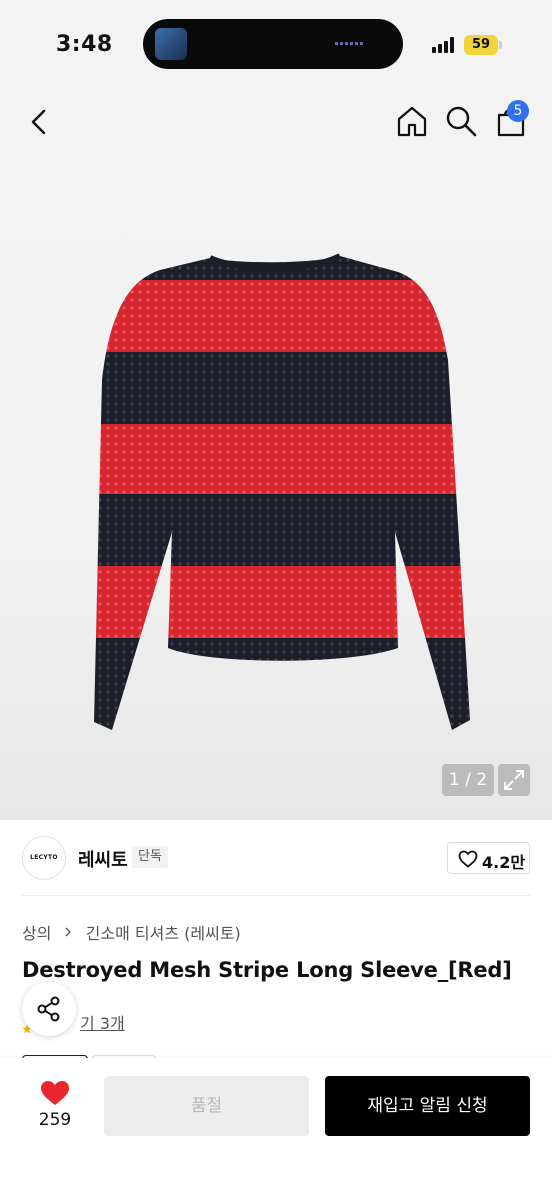 The width and height of the screenshot is (552, 1200). Describe the element at coordinates (518, 111) in the screenshot. I see `cart-count-badge: 5` at that location.